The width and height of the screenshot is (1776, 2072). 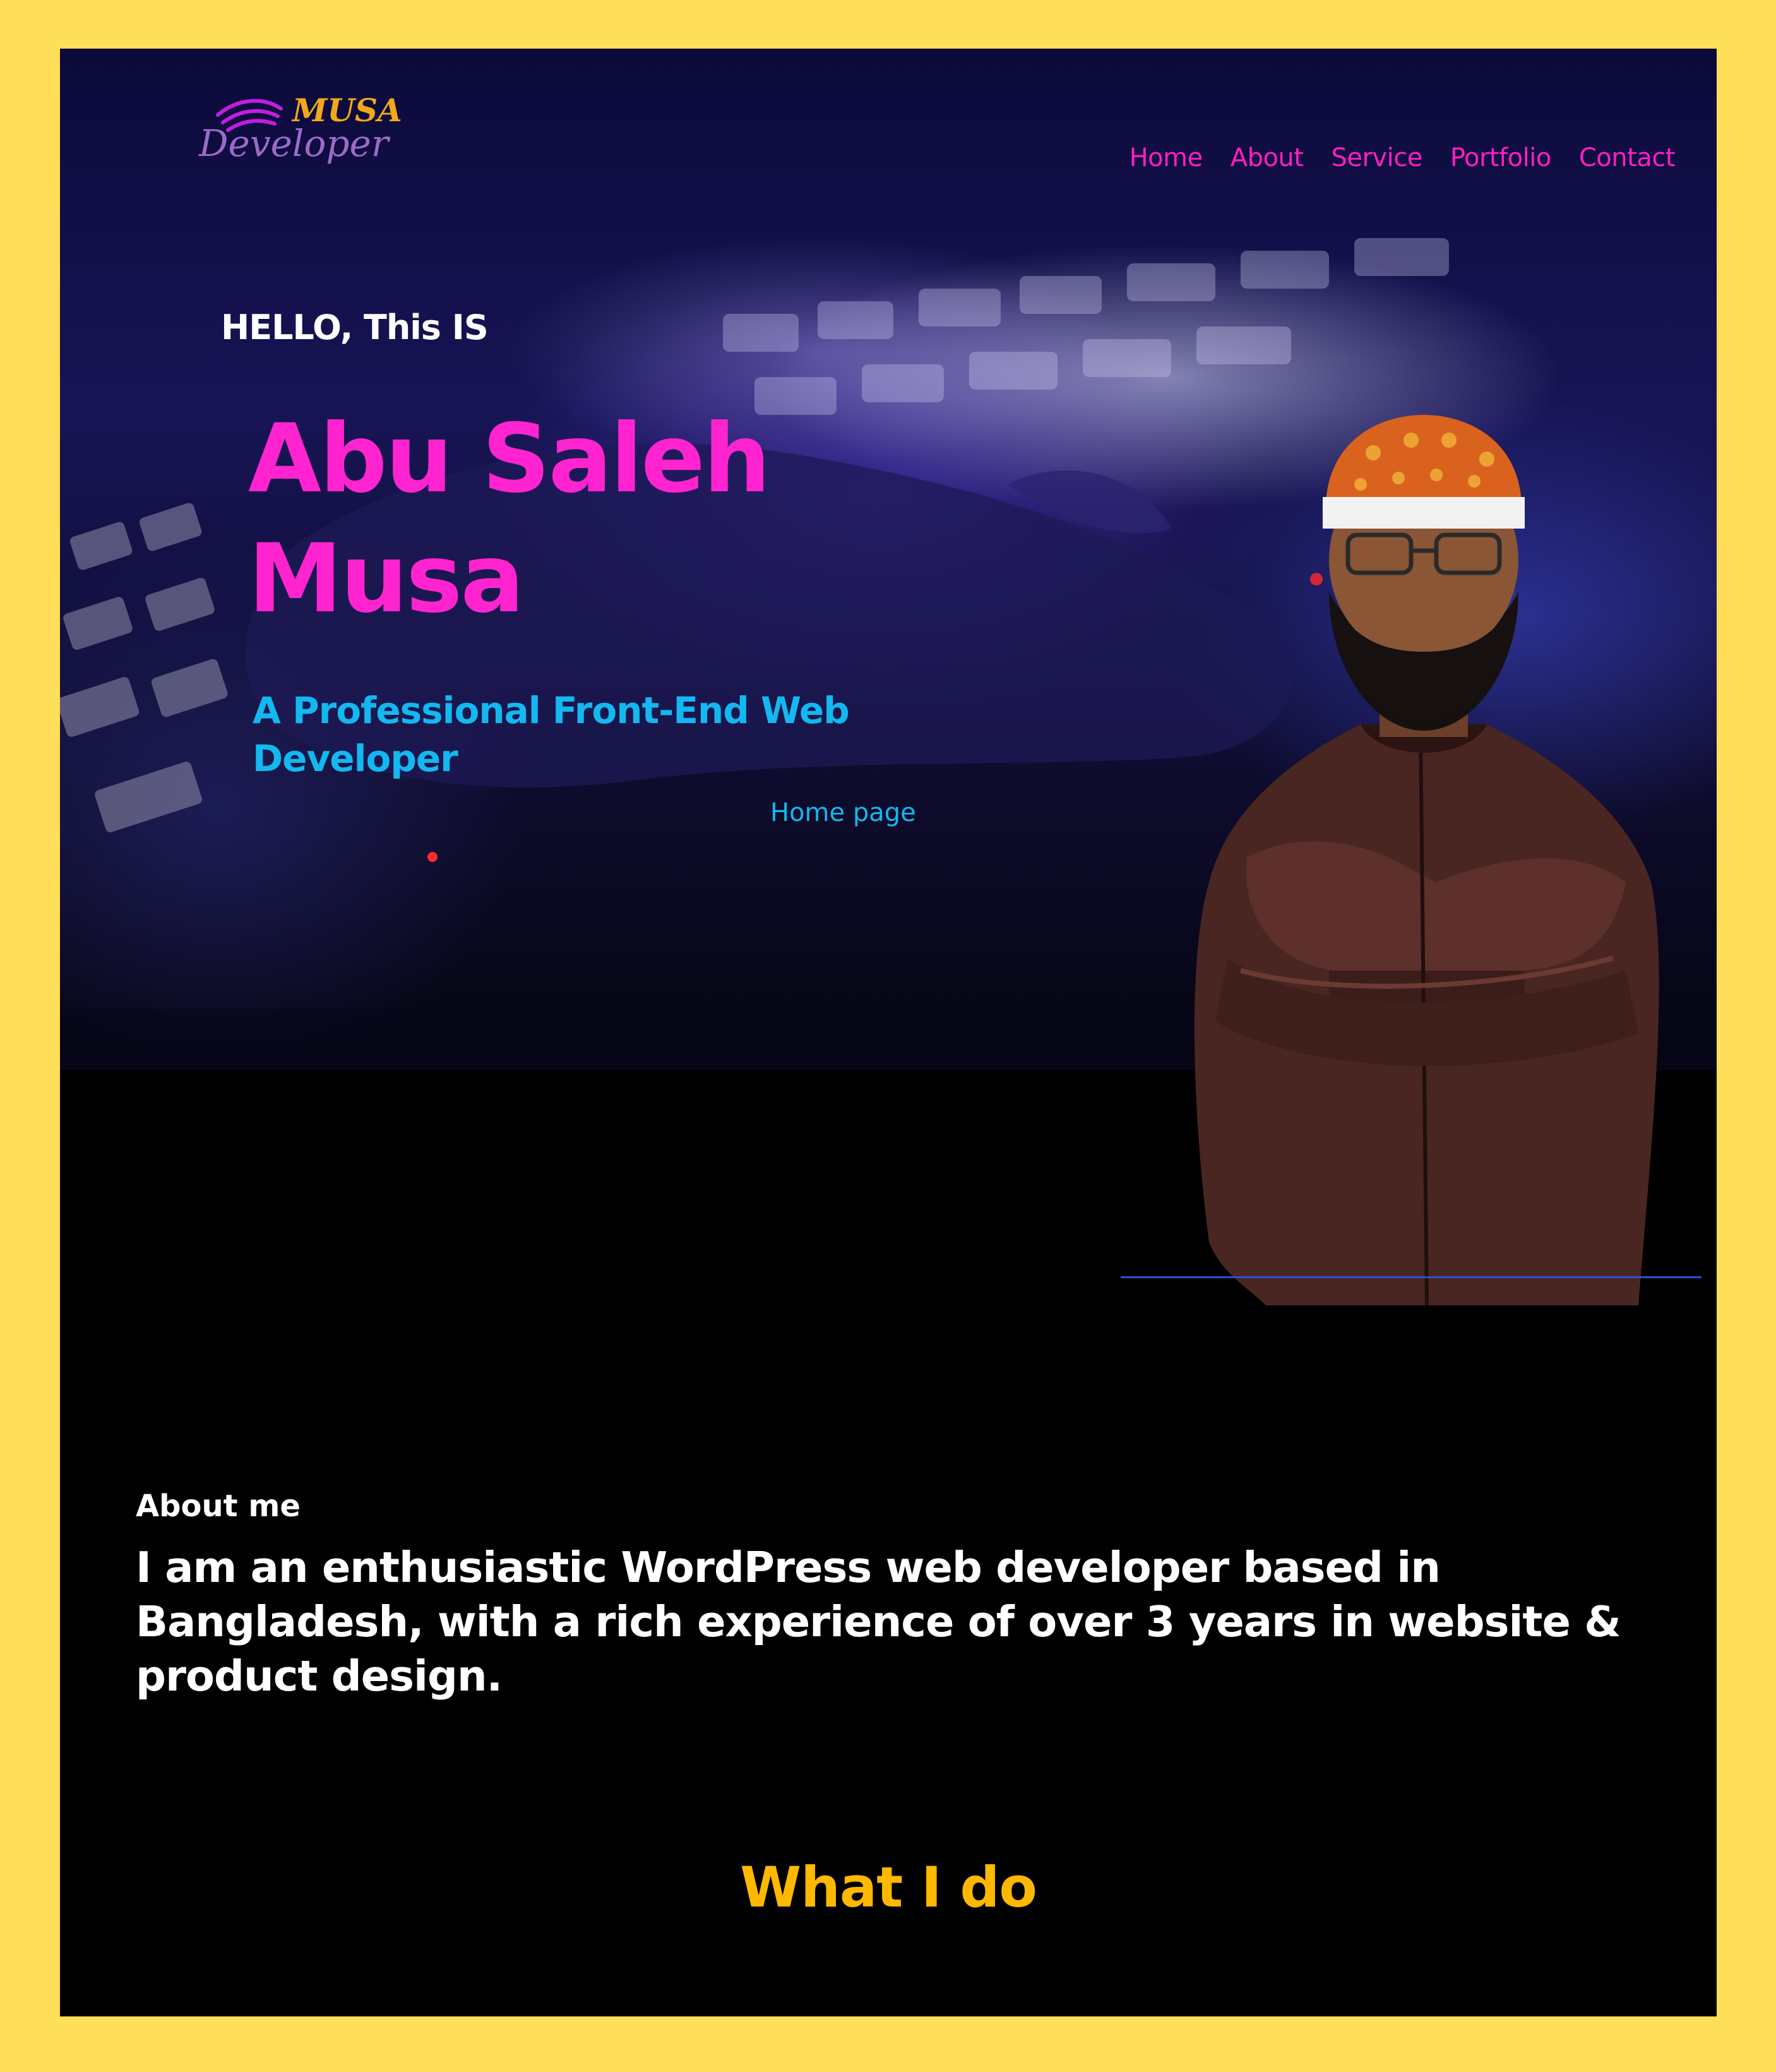 I want to click on nav-service: Service, so click(x=1376, y=157).